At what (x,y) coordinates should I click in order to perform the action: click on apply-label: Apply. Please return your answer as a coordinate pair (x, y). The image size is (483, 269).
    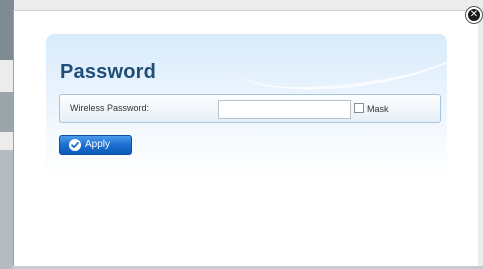
    Looking at the image, I should click on (98, 144).